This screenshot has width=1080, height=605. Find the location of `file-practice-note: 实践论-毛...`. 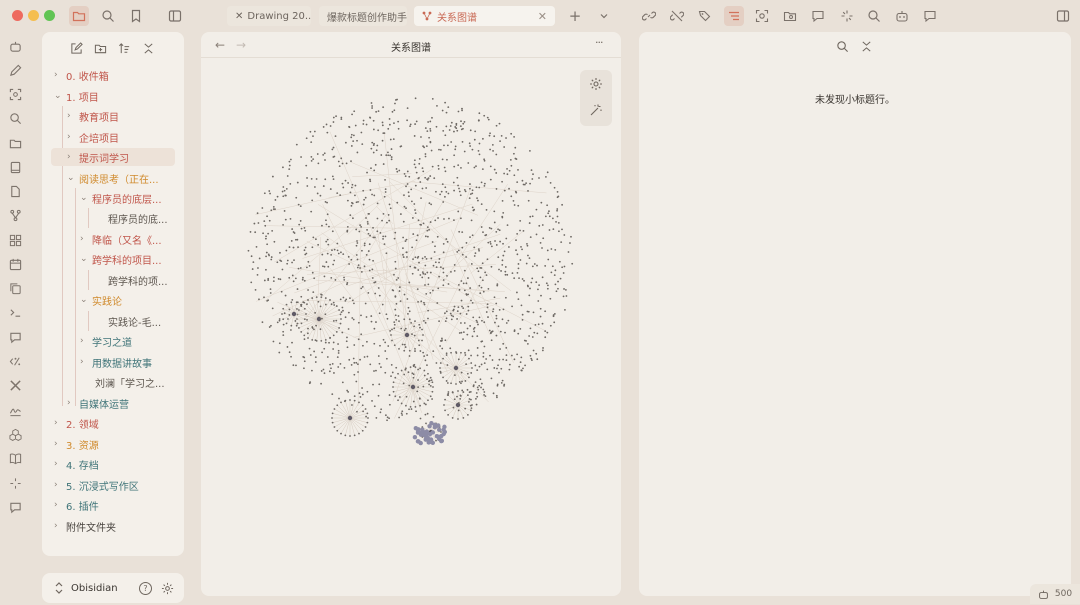

file-practice-note: 实践论-毛... is located at coordinates (144, 321).